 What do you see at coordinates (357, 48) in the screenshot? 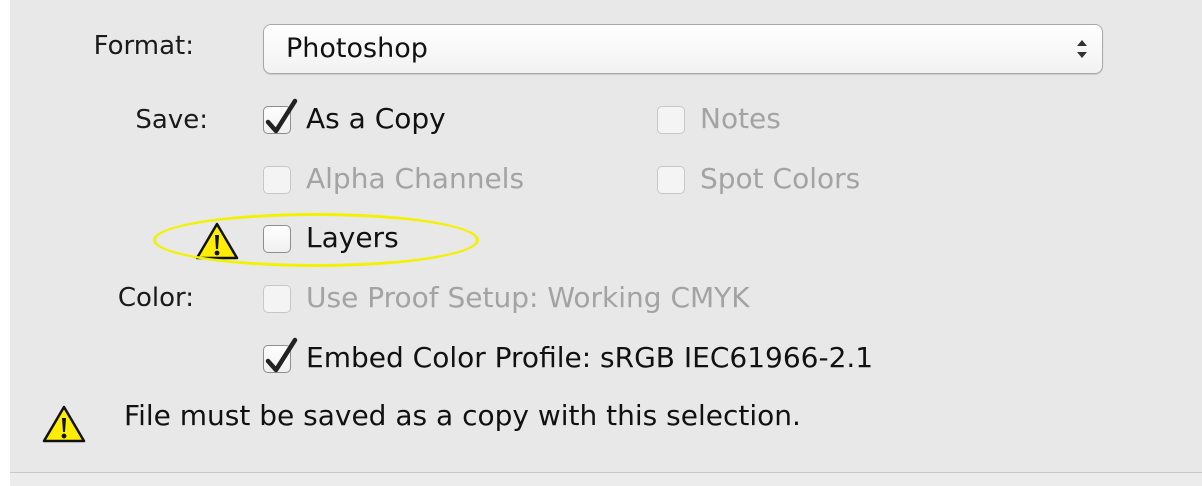
I see `format-selected-value: Photoshop` at bounding box center [357, 48].